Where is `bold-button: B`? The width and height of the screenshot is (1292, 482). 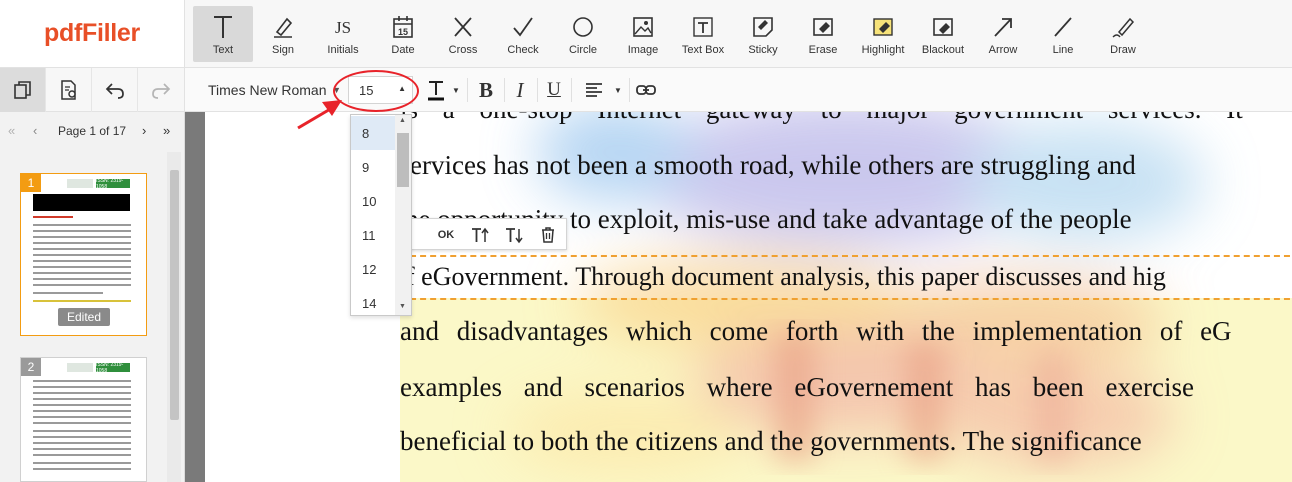
bold-button: B is located at coordinates (486, 90).